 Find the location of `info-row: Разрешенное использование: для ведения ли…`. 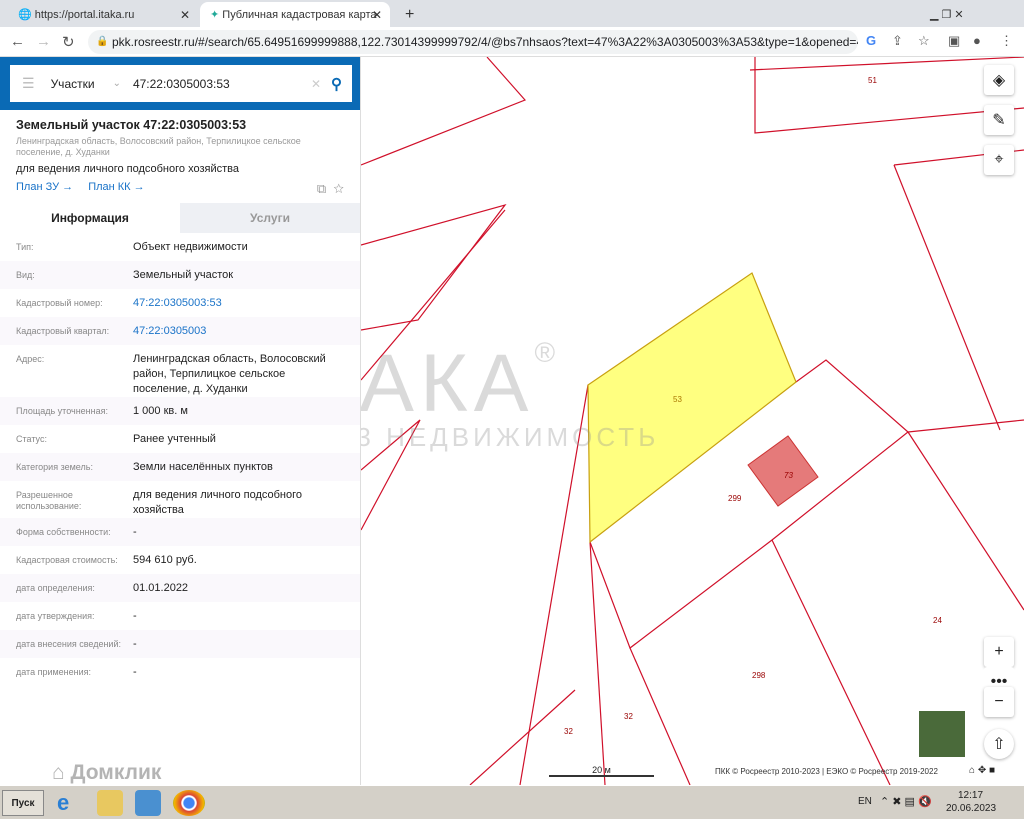

info-row: Разрешенное использование: для ведения ли… is located at coordinates (180, 499).